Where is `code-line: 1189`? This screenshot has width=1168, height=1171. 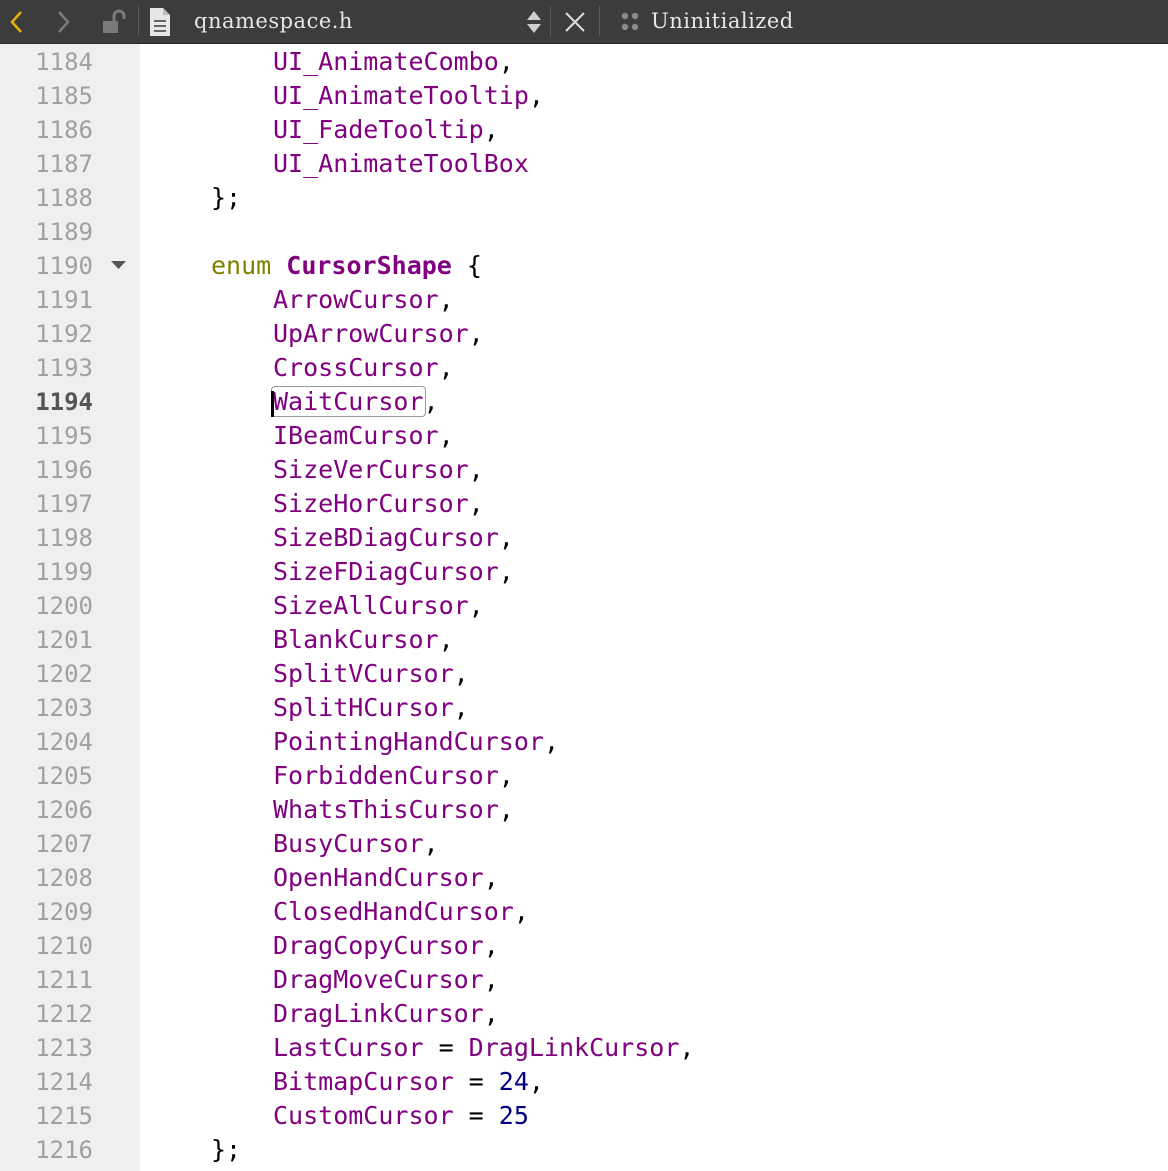 code-line: 1189 is located at coordinates (584, 232).